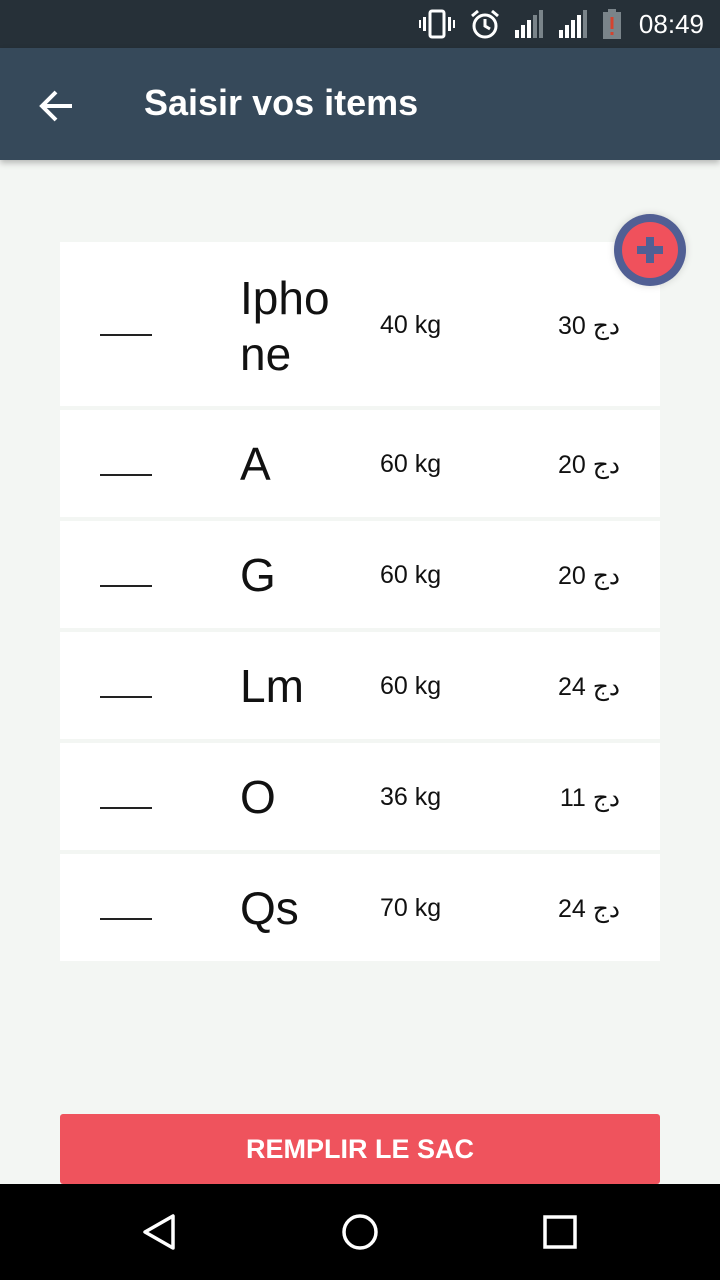 The height and width of the screenshot is (1280, 720). What do you see at coordinates (360, 574) in the screenshot?
I see `list-item: G 60 kg 20 دج` at bounding box center [360, 574].